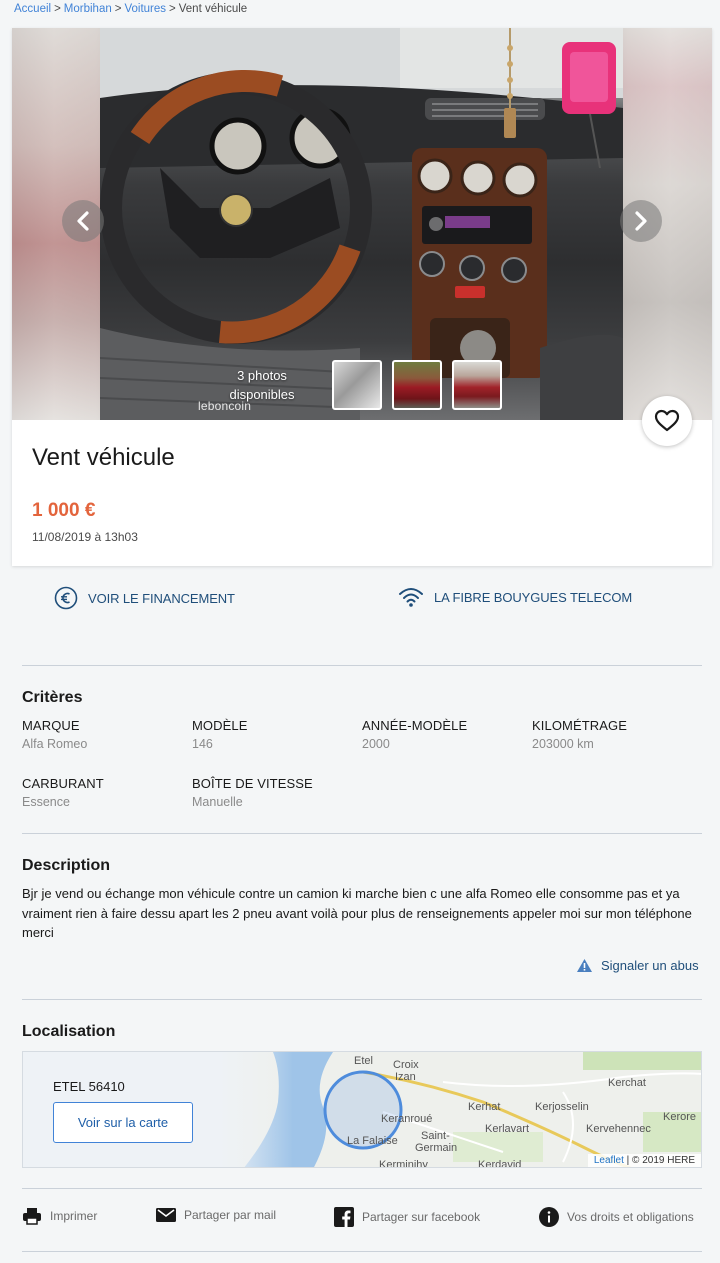 The width and height of the screenshot is (720, 1263). I want to click on info-icon, so click(549, 1217).